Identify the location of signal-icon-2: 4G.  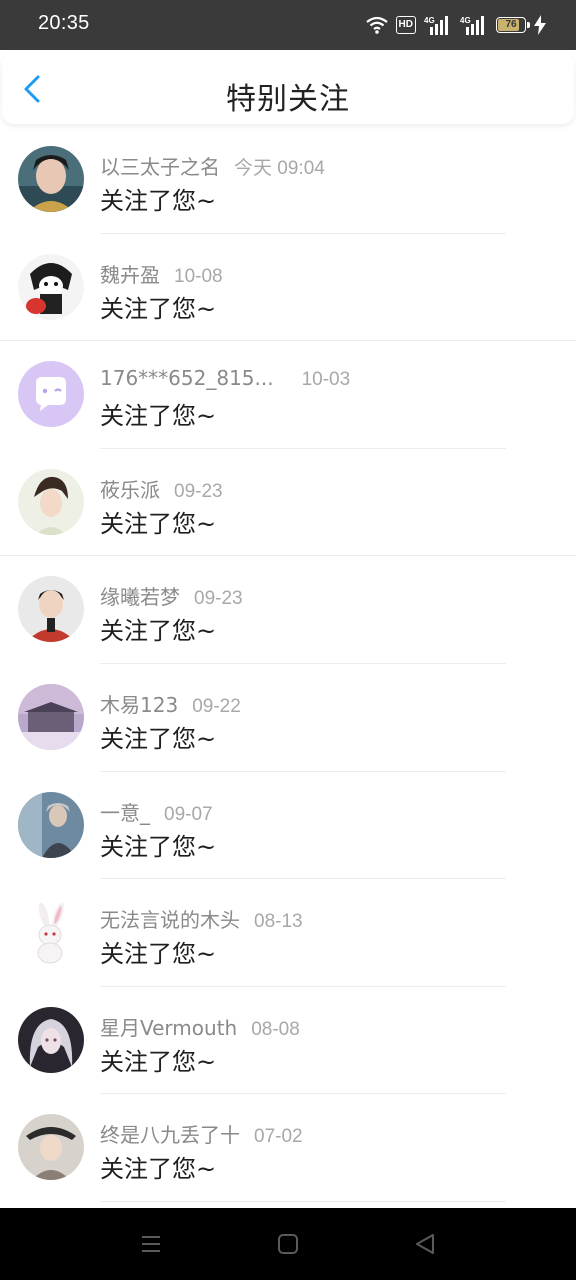
(472, 25).